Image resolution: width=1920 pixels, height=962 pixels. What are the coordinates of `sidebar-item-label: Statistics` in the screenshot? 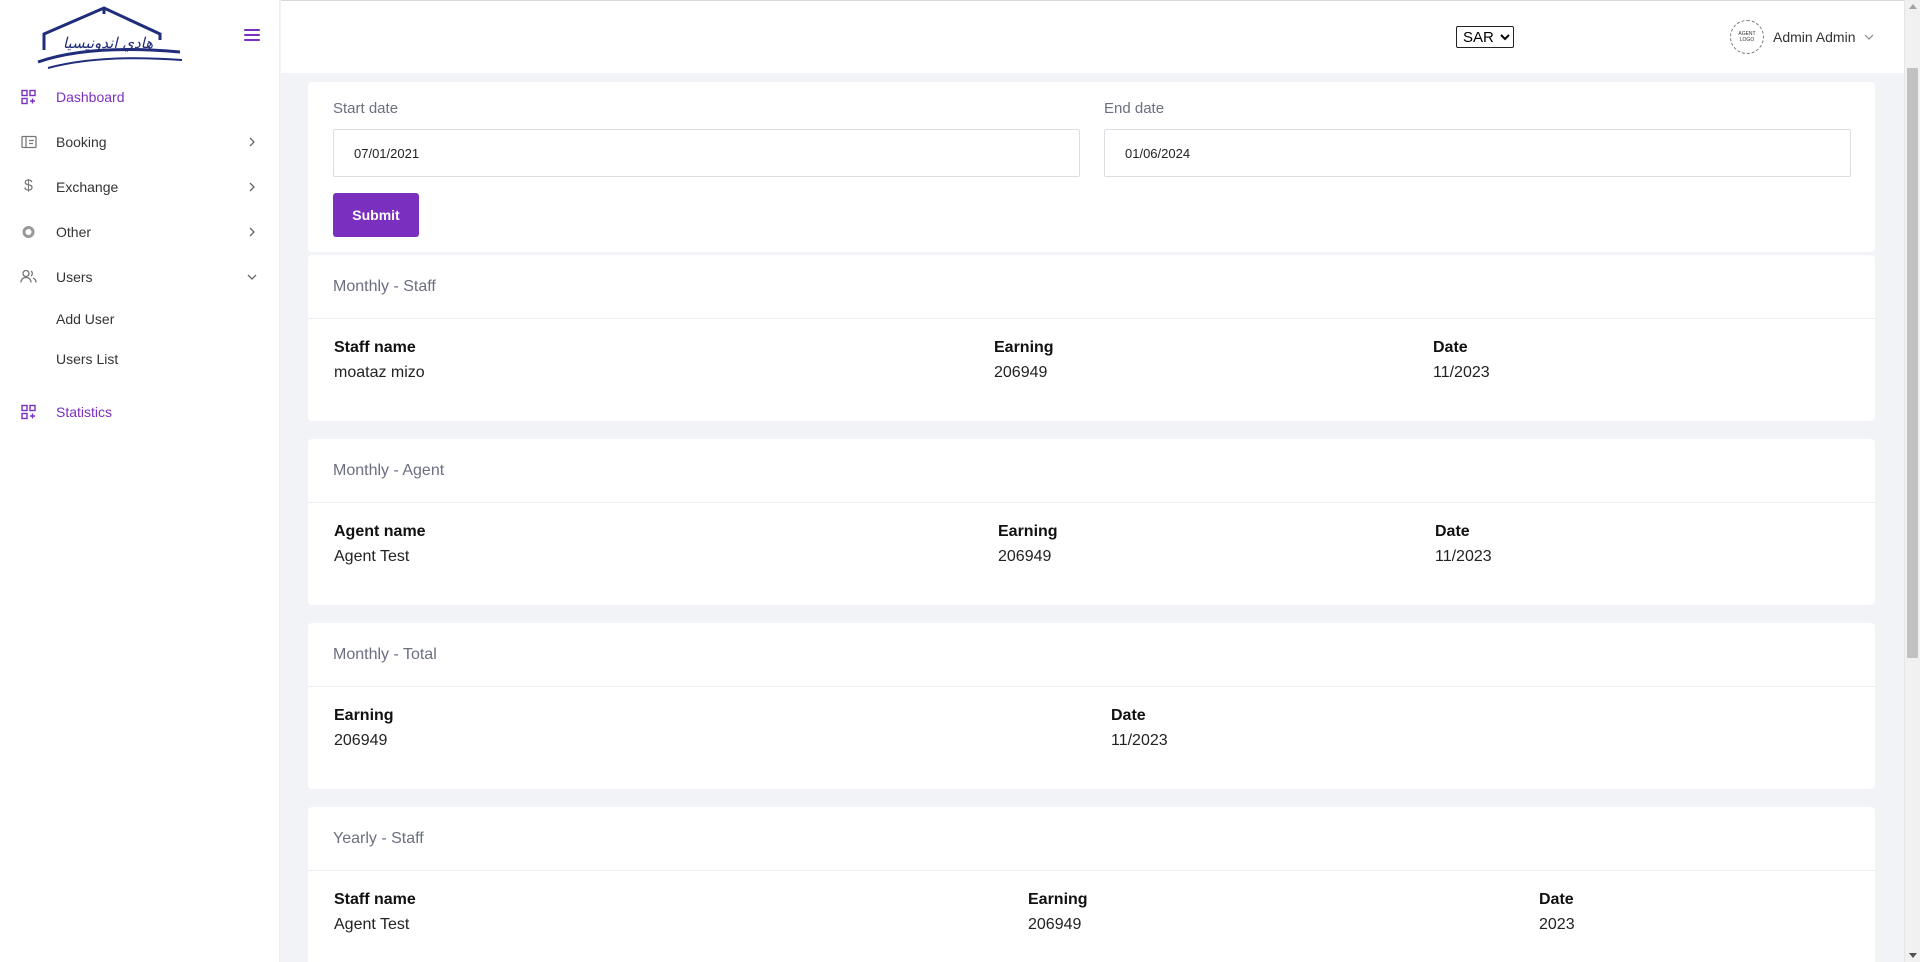 It's located at (84, 411).